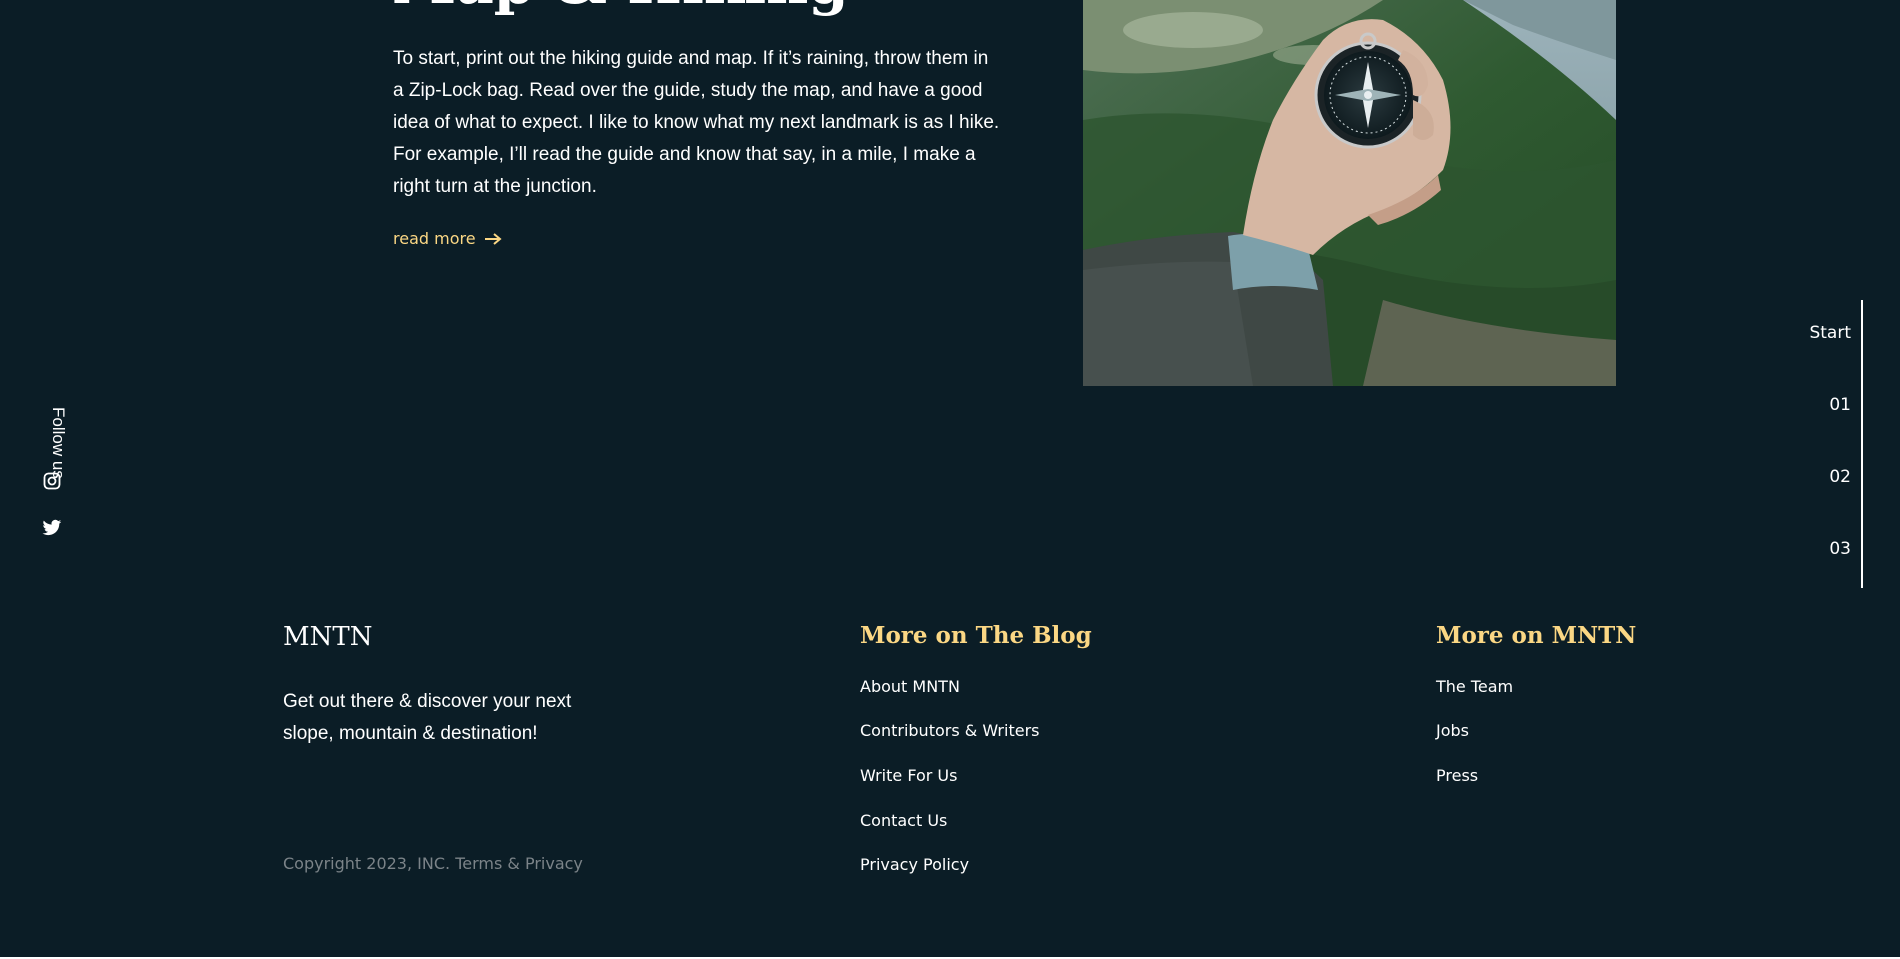  What do you see at coordinates (910, 686) in the screenshot?
I see `footer-link-about-mntn: About MNTN` at bounding box center [910, 686].